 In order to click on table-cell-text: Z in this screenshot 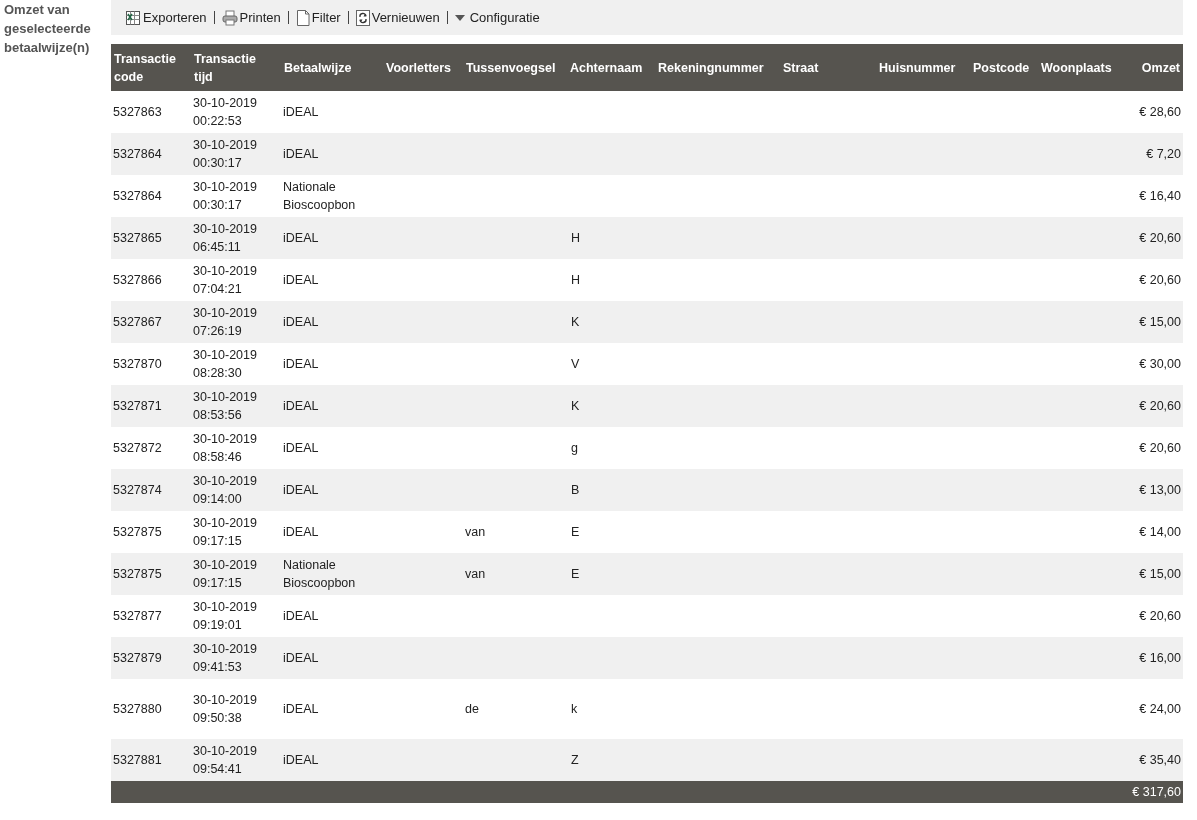, I will do `click(574, 760)`.